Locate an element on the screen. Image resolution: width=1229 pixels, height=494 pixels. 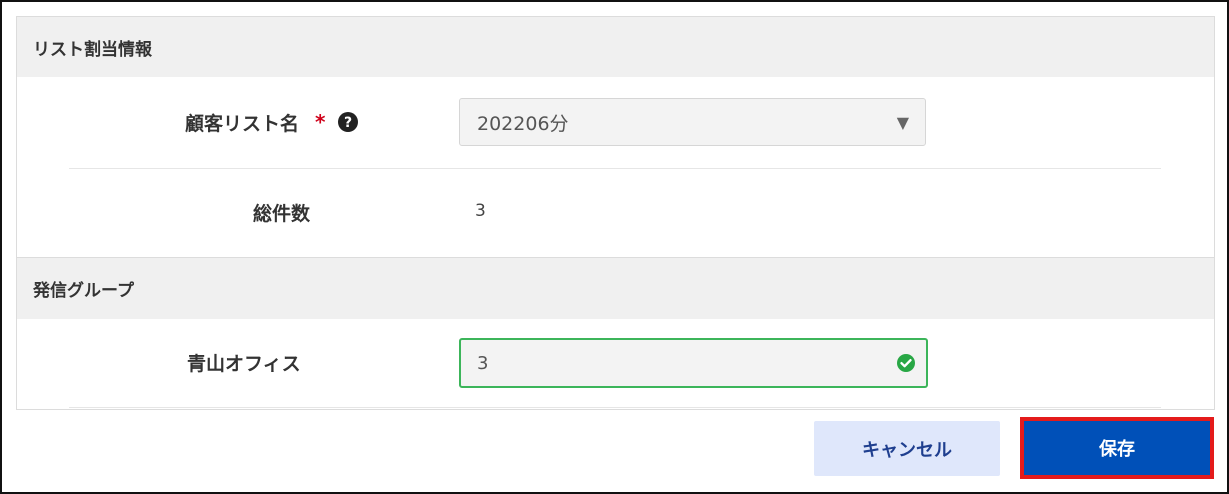
total-count-label: 総件数 is located at coordinates (282, 213).